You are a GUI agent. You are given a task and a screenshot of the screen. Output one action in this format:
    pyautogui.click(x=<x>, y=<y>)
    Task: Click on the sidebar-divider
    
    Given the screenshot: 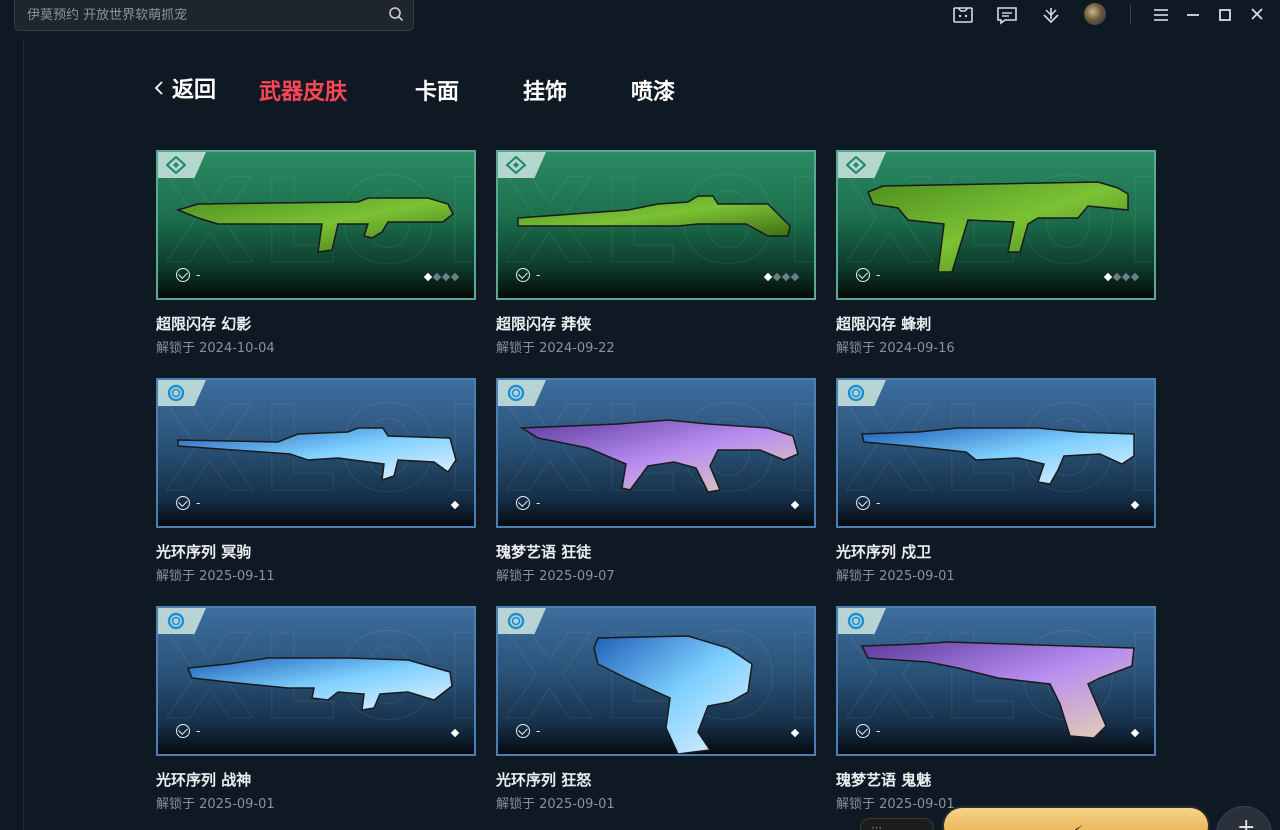 What is the action you would take?
    pyautogui.click(x=23, y=435)
    